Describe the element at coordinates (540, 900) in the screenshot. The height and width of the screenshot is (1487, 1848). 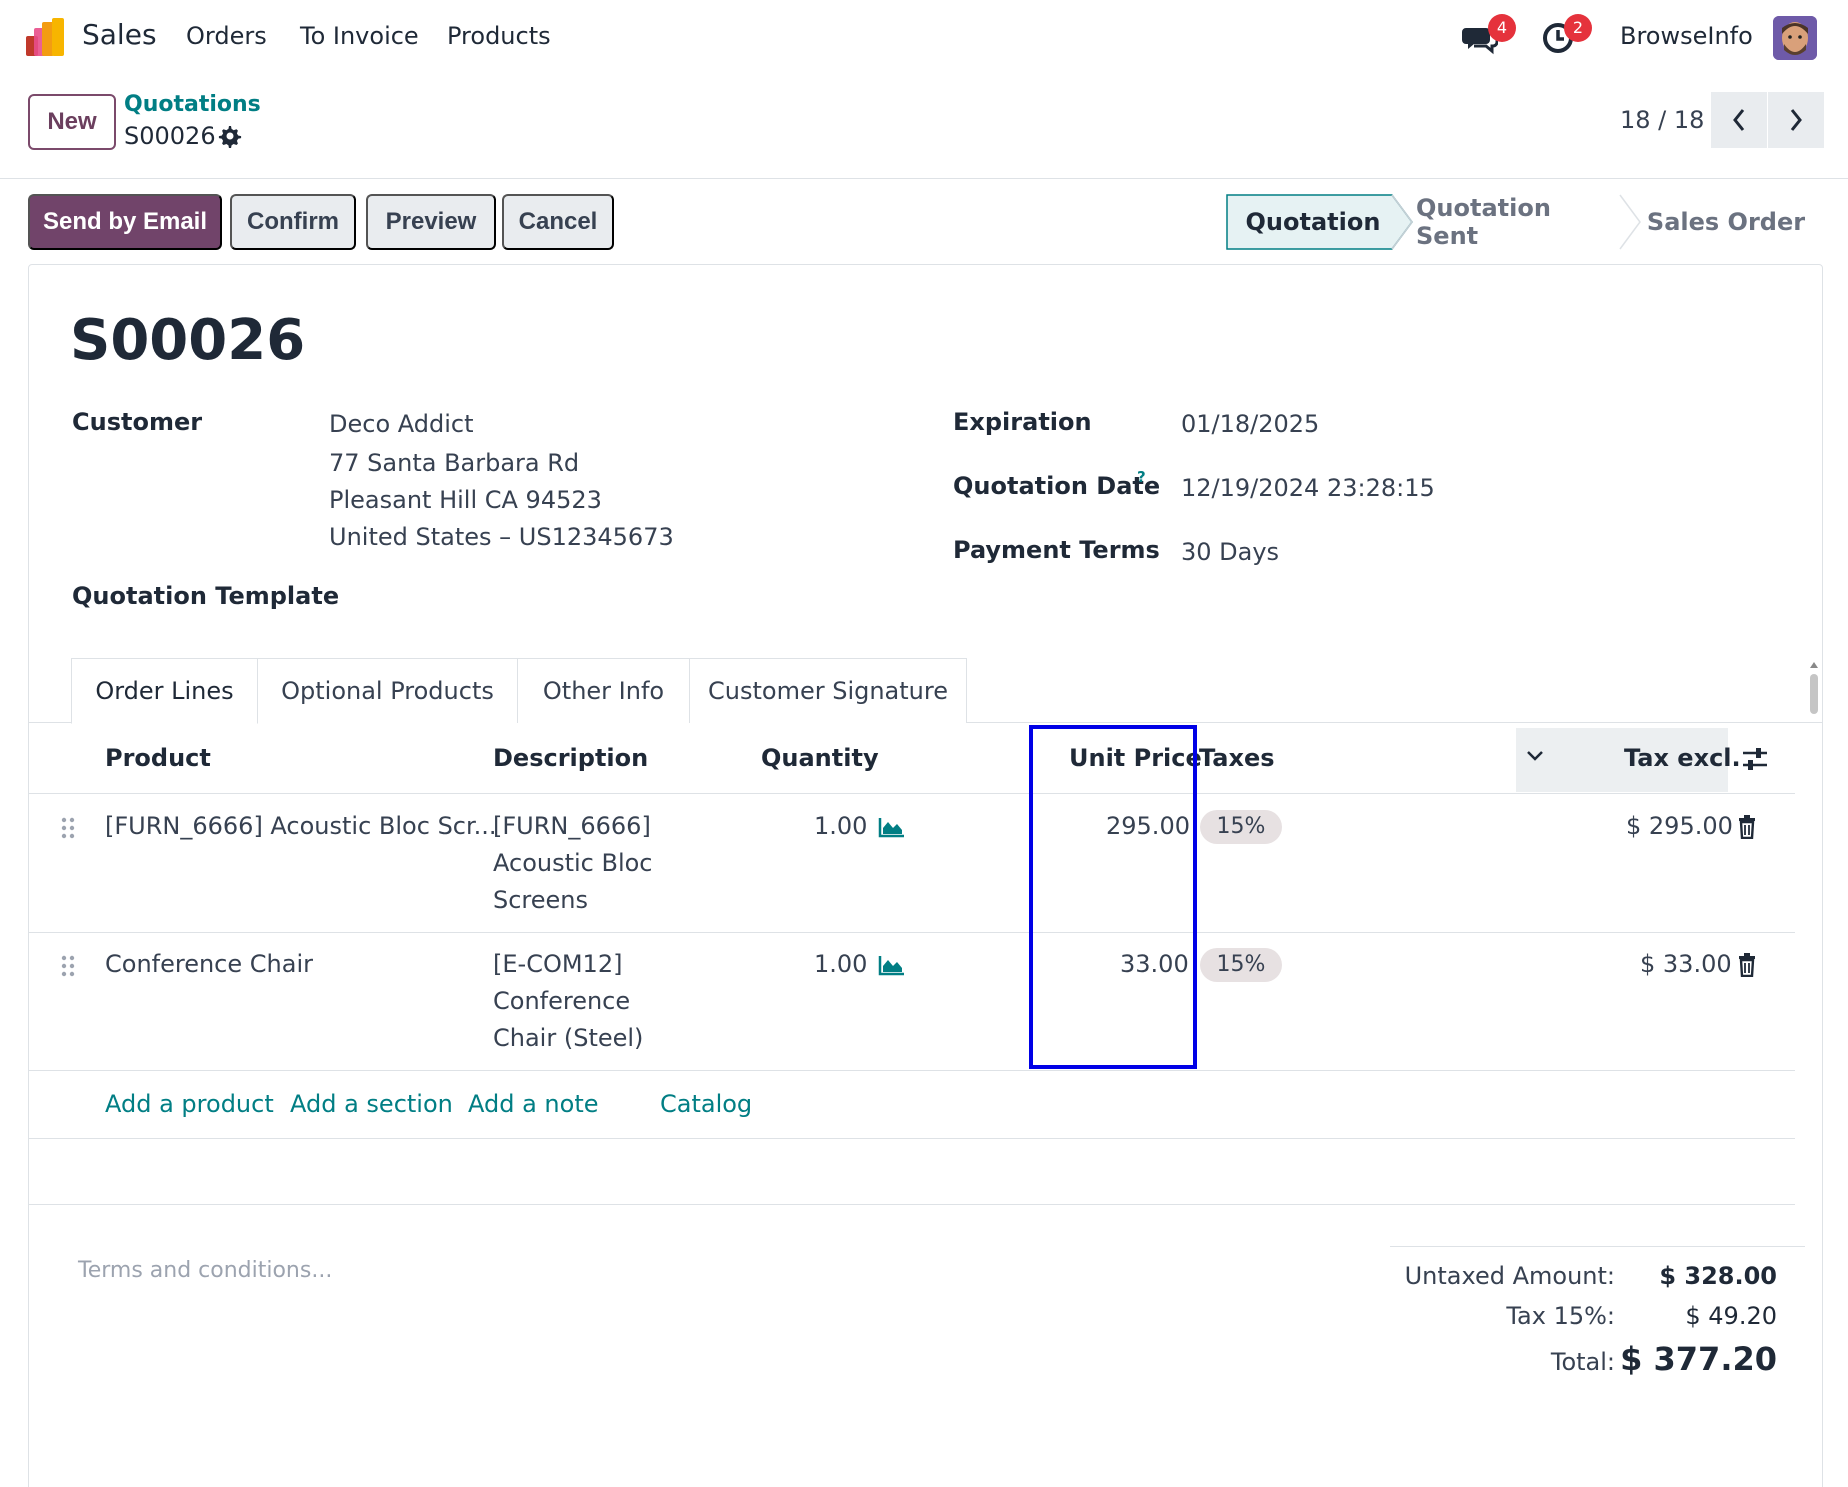
I see `row-description-line: Screens` at that location.